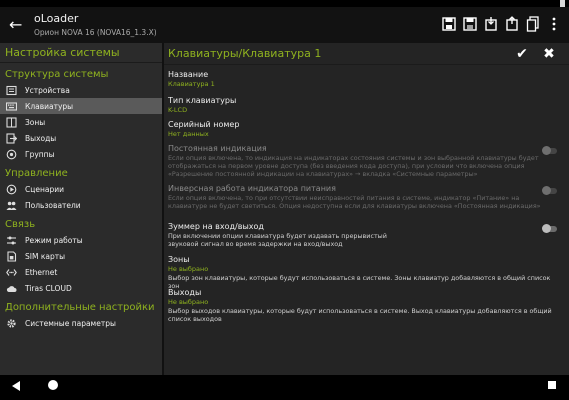 The image size is (569, 400). Describe the element at coordinates (188, 134) in the screenshot. I see `setting-value: Нет данных` at that location.